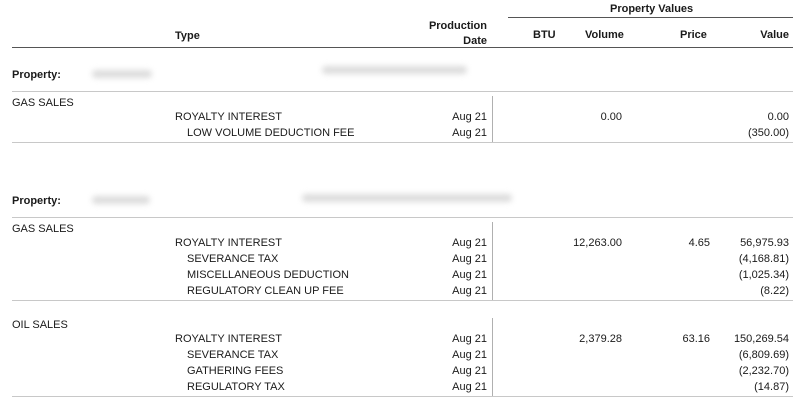 The width and height of the screenshot is (800, 405). Describe the element at coordinates (187, 36) in the screenshot. I see `type-header: Type` at that location.